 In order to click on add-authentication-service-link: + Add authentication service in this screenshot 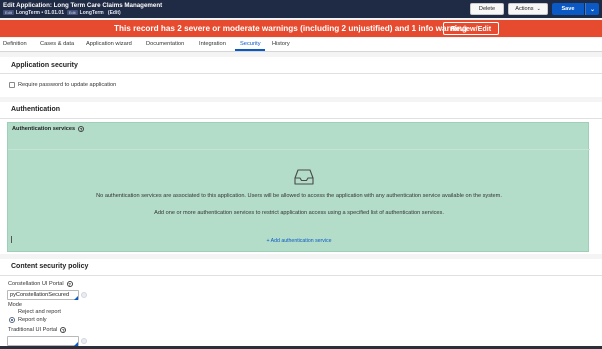, I will do `click(299, 241)`.